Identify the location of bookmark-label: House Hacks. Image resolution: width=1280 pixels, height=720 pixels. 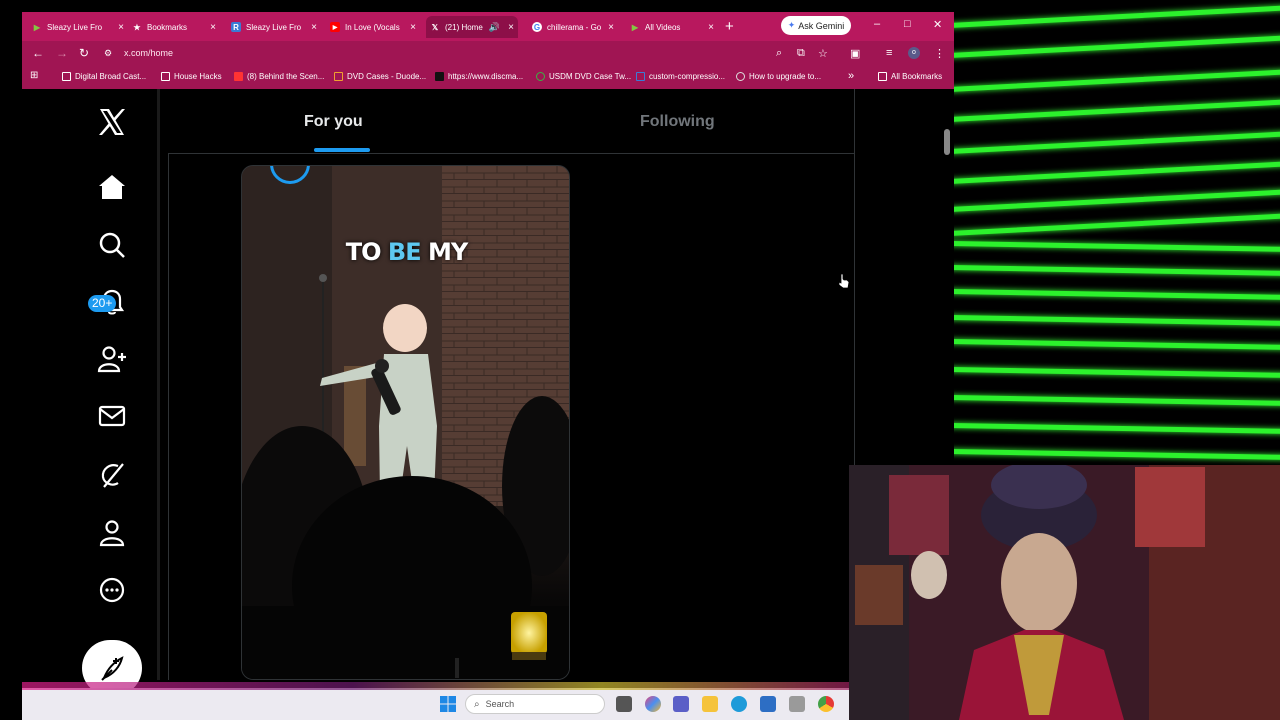
(198, 76).